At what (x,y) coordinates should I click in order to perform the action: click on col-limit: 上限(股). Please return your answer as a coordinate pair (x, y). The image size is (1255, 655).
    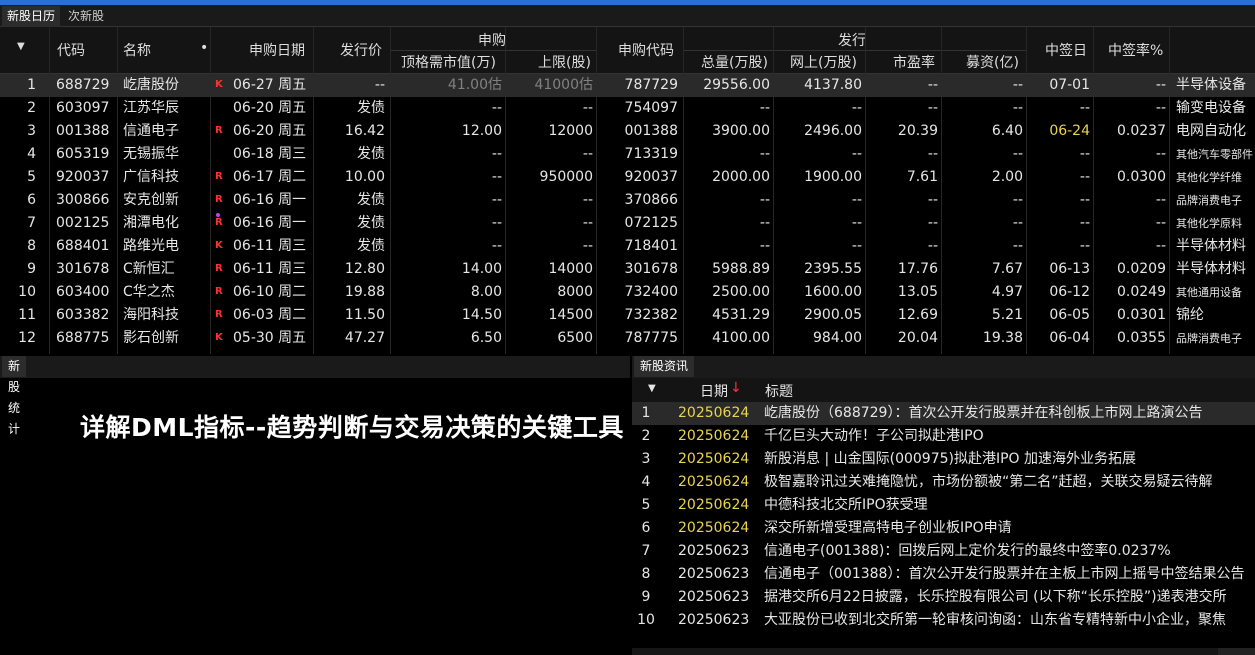
    Looking at the image, I should click on (564, 62).